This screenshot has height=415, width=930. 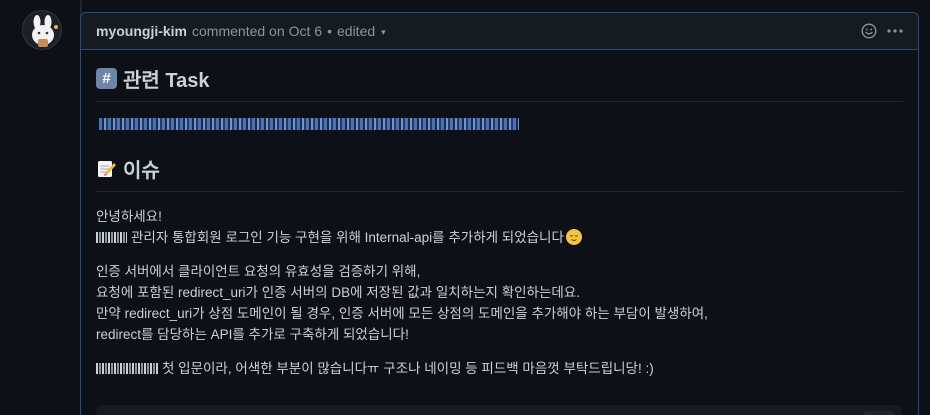 What do you see at coordinates (309, 124) in the screenshot?
I see `task-link-redacted` at bounding box center [309, 124].